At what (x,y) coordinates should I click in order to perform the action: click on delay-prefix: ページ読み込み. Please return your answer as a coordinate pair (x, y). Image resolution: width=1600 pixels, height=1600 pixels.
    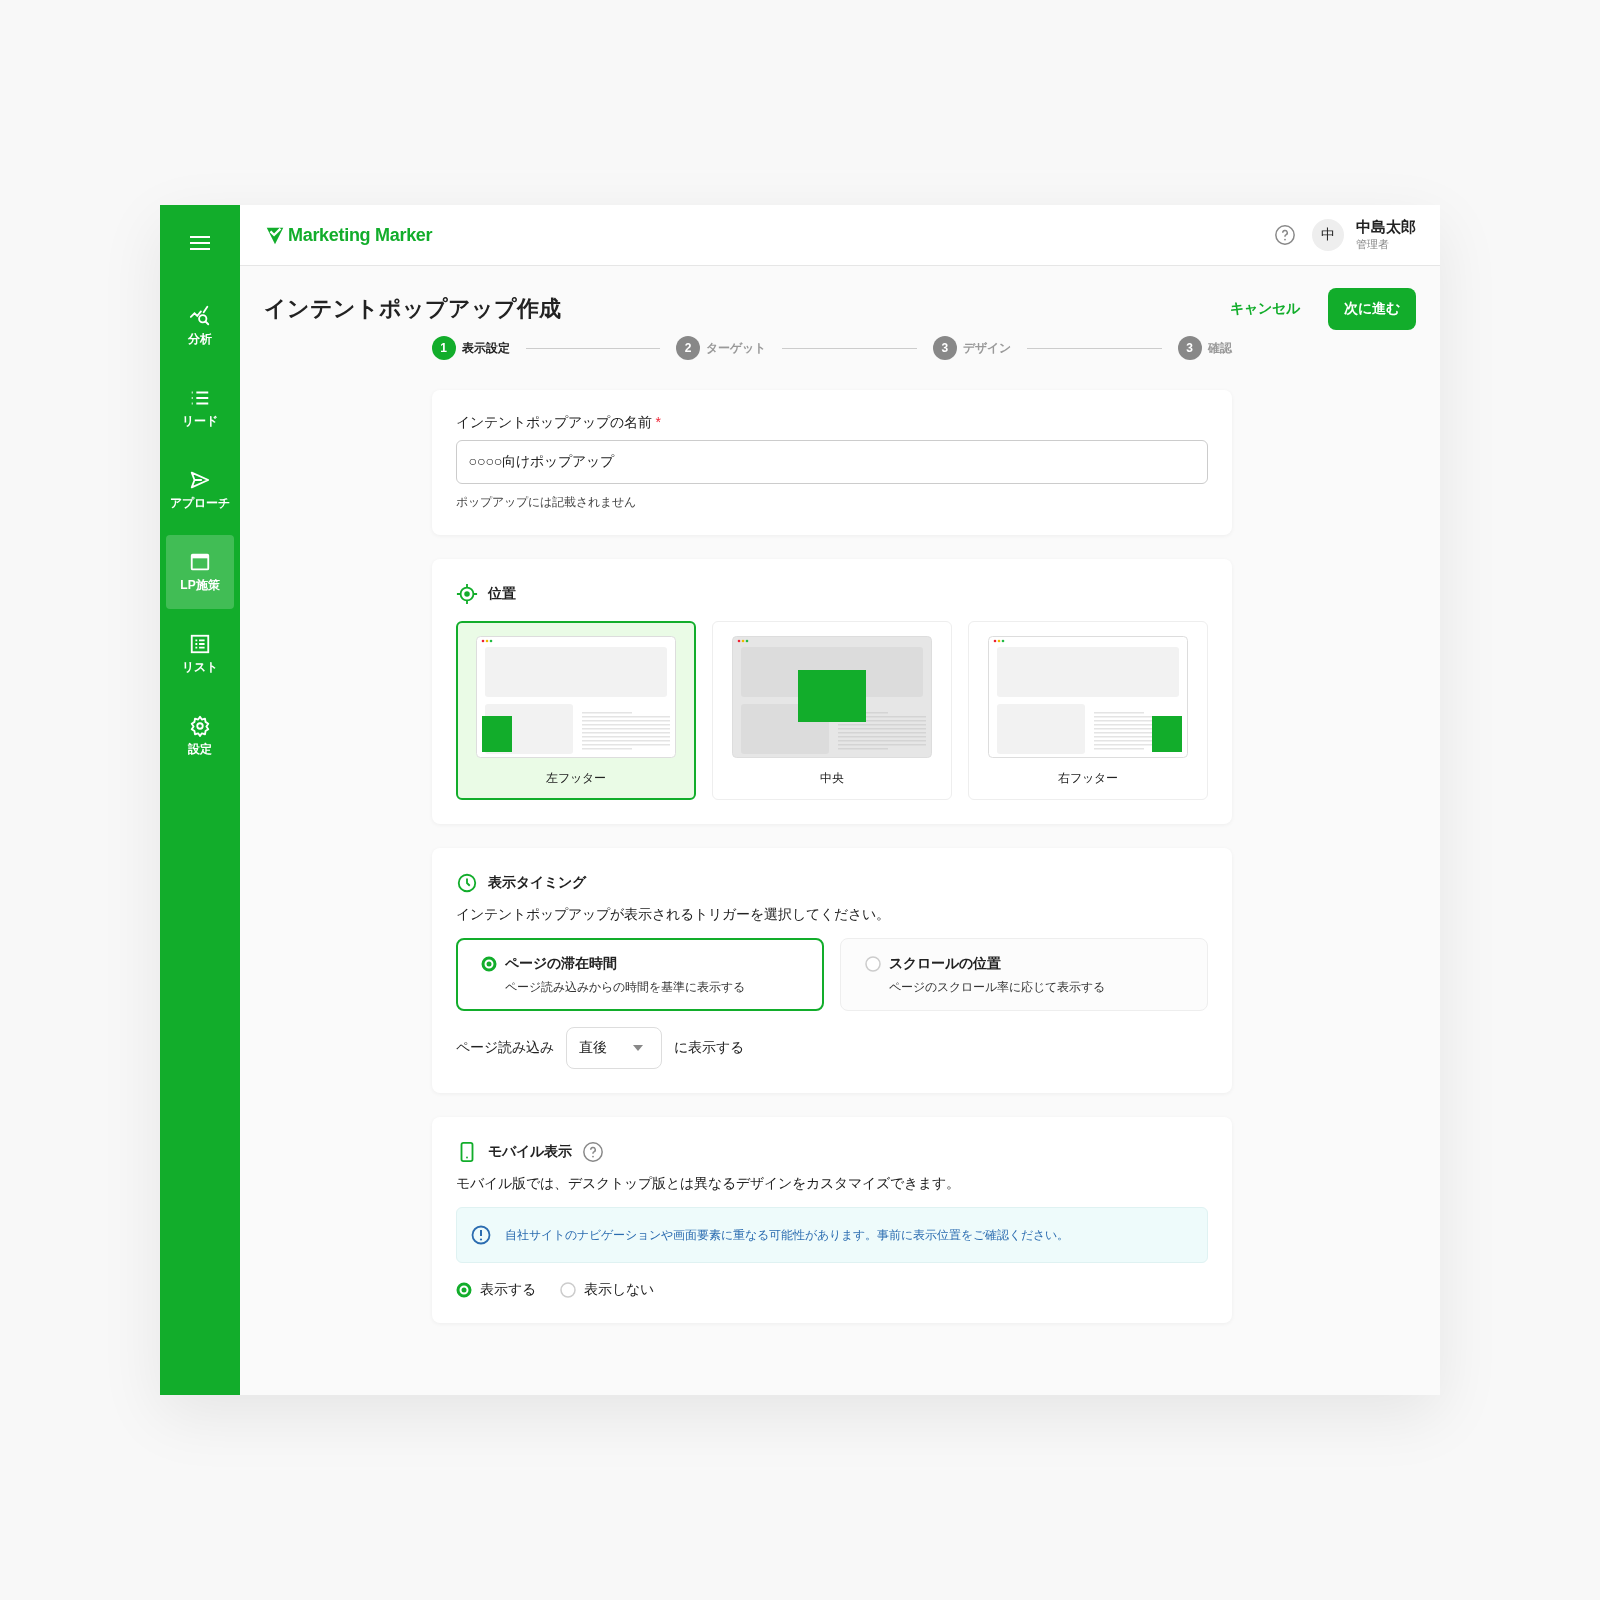
    Looking at the image, I should click on (504, 1048).